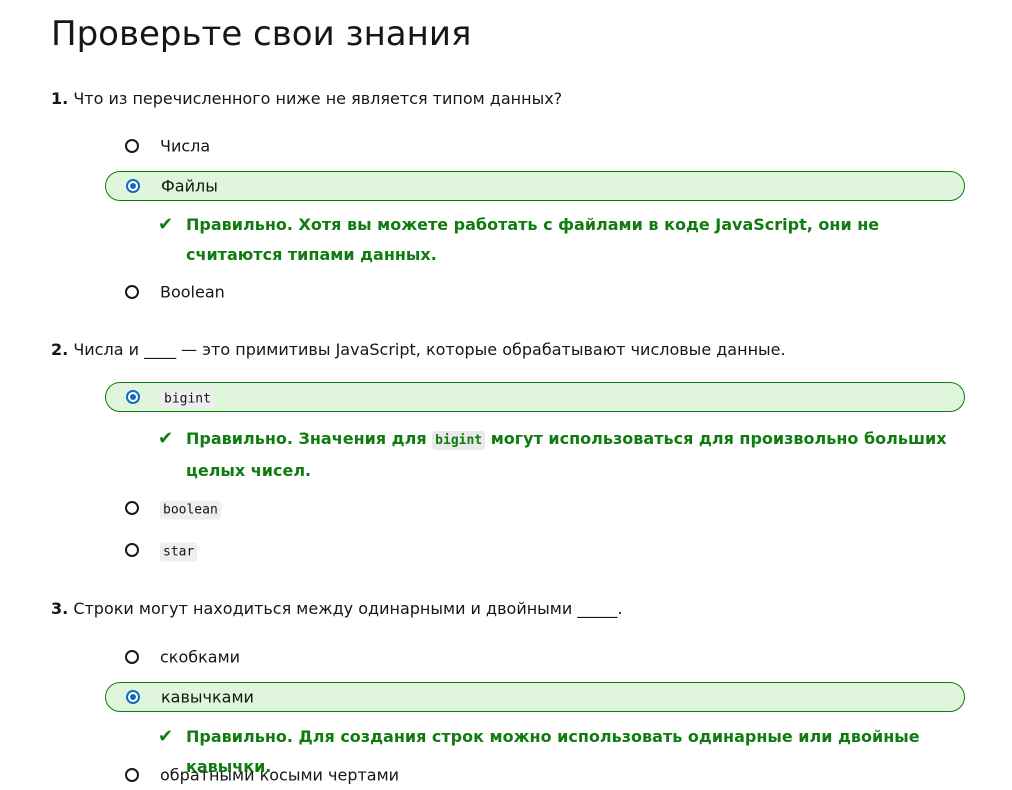 The width and height of the screenshot is (1012, 790). Describe the element at coordinates (535, 186) in the screenshot. I see `question-1-option-2: Файлы` at that location.